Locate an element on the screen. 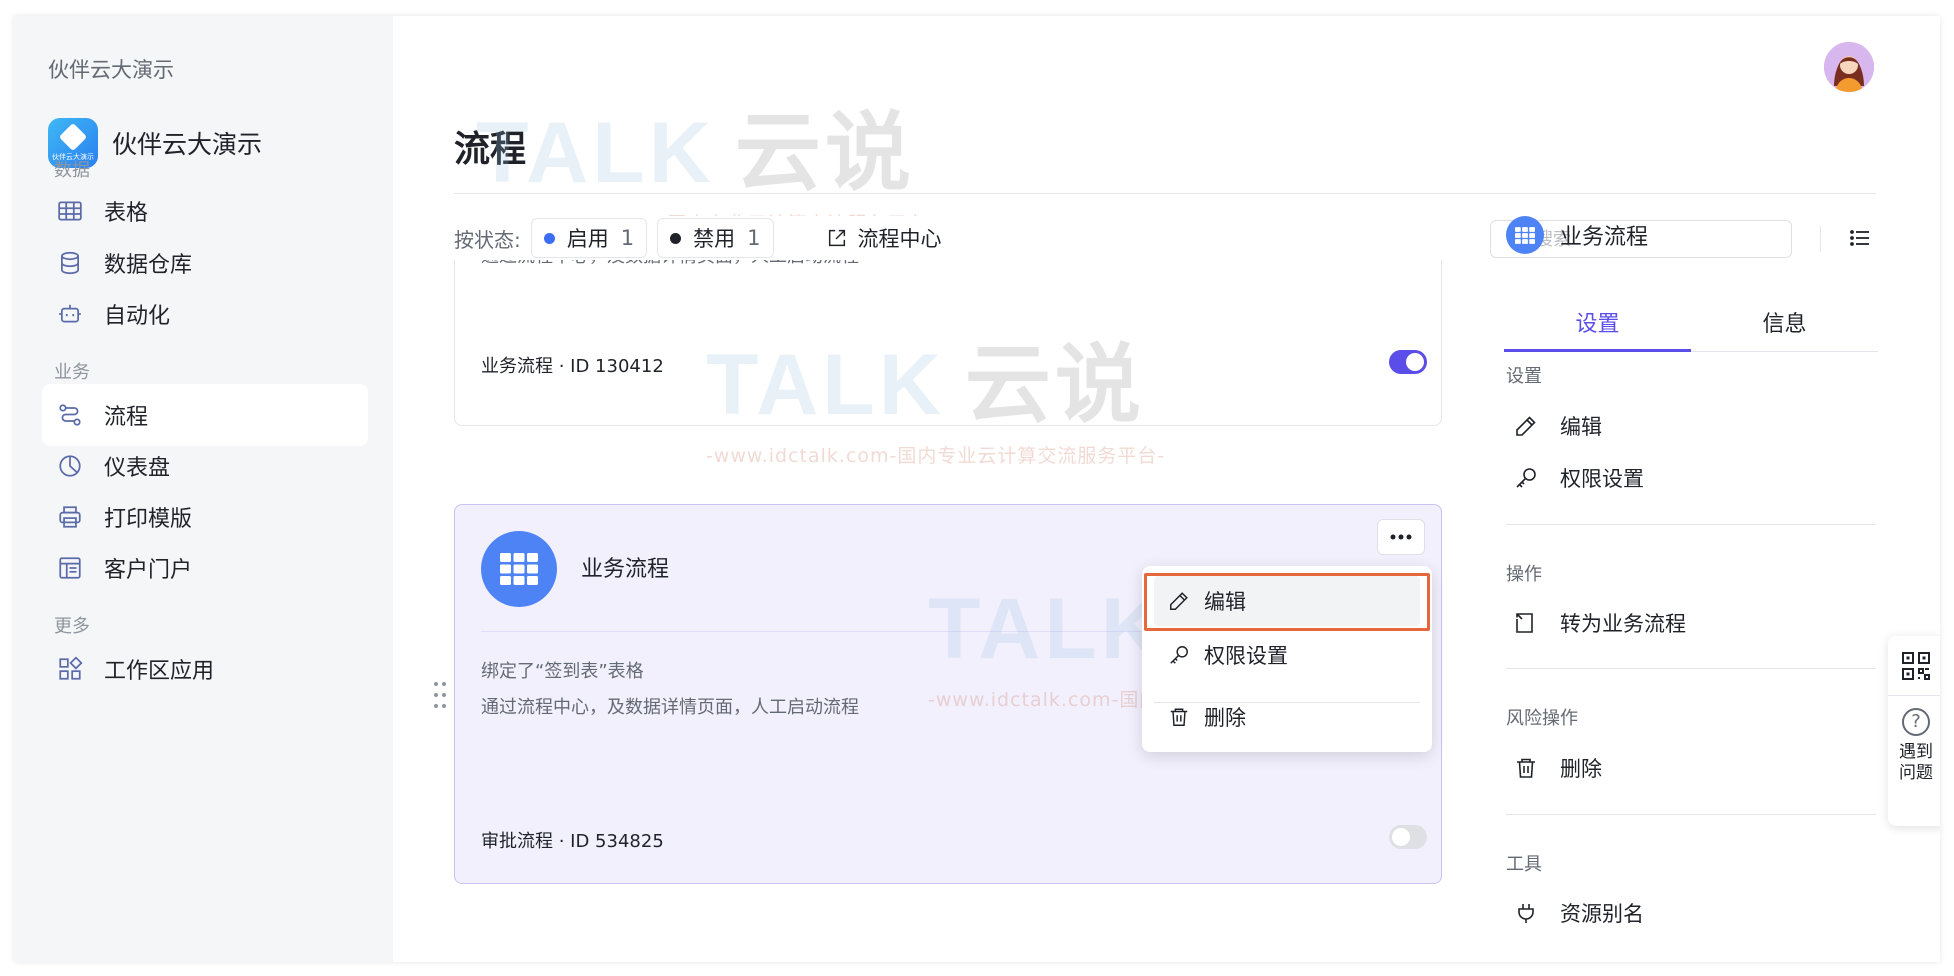  more-icon is located at coordinates (1401, 537).